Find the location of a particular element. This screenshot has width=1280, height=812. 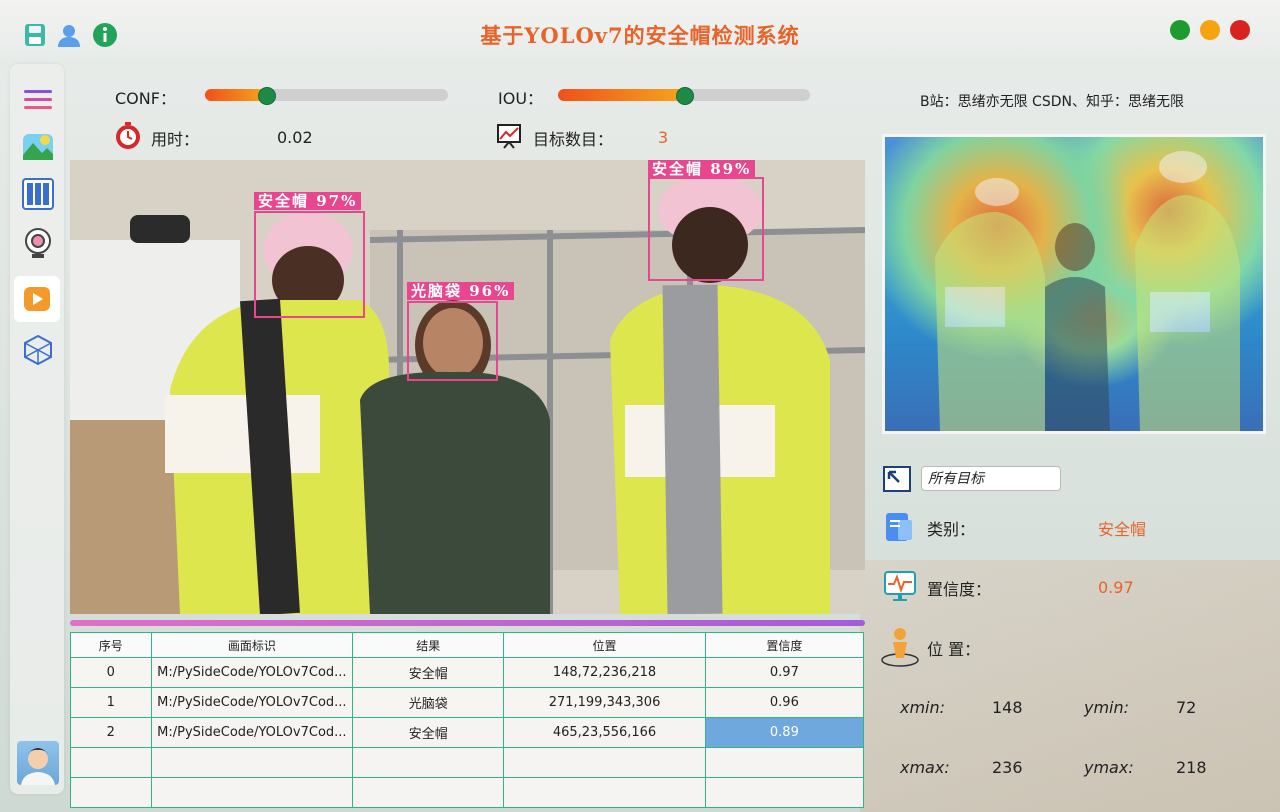

model-icon is located at coordinates (38, 350).